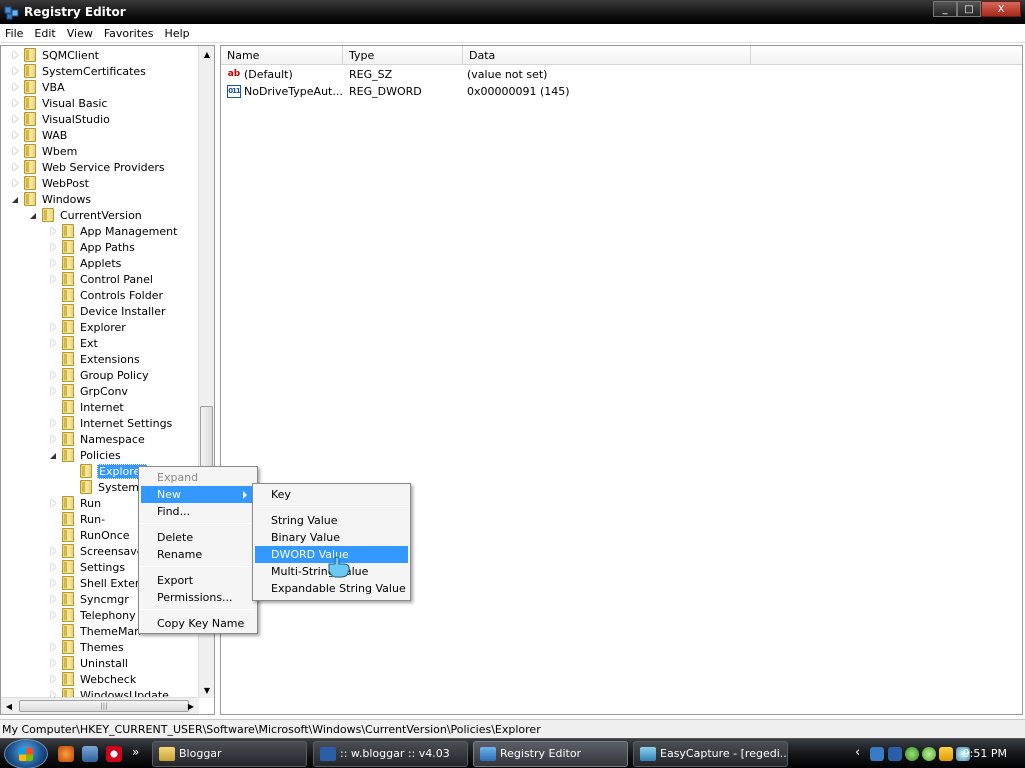 The image size is (1025, 768). What do you see at coordinates (482, 74) in the screenshot?
I see `list-item: ab (Default) REG_SZ (value not set)` at bounding box center [482, 74].